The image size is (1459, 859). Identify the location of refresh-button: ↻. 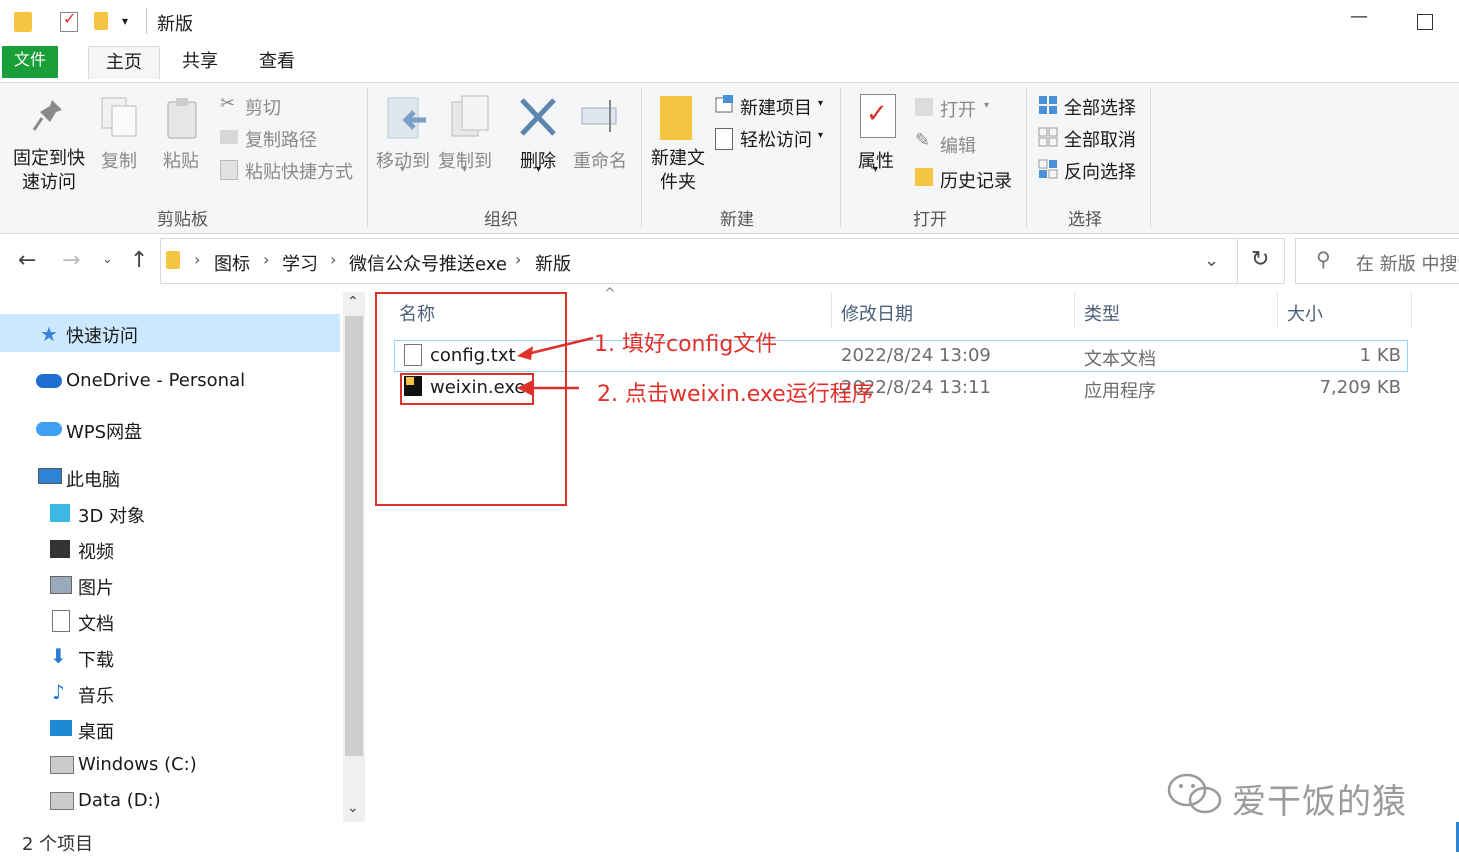
(1261, 261).